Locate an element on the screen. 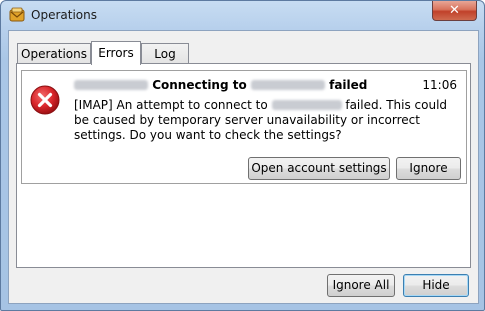  mail-envelope-icon is located at coordinates (17, 14).